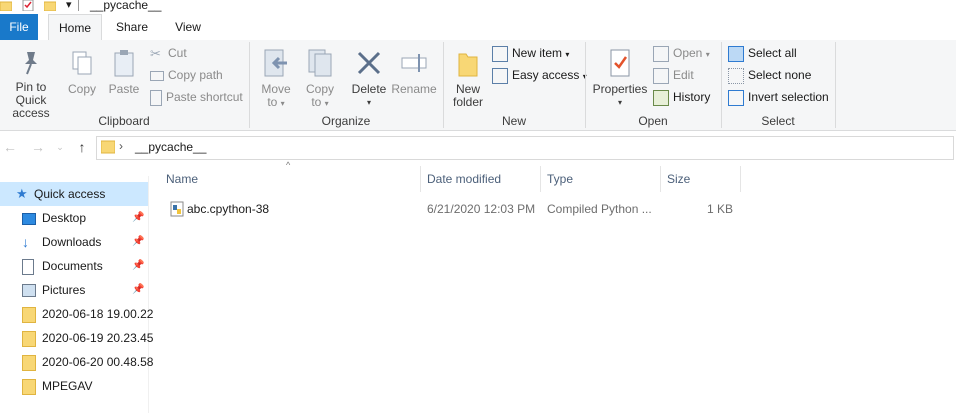 The width and height of the screenshot is (956, 413). I want to click on select-none-label: Select none, so click(780, 75).